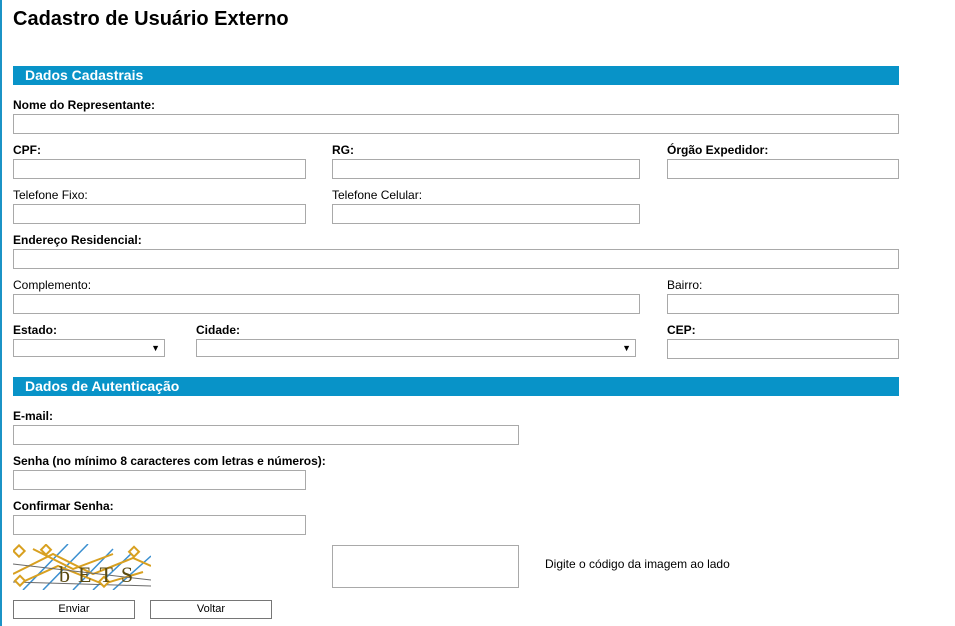  Describe the element at coordinates (211, 609) in the screenshot. I see `voltar-button: Voltar` at that location.